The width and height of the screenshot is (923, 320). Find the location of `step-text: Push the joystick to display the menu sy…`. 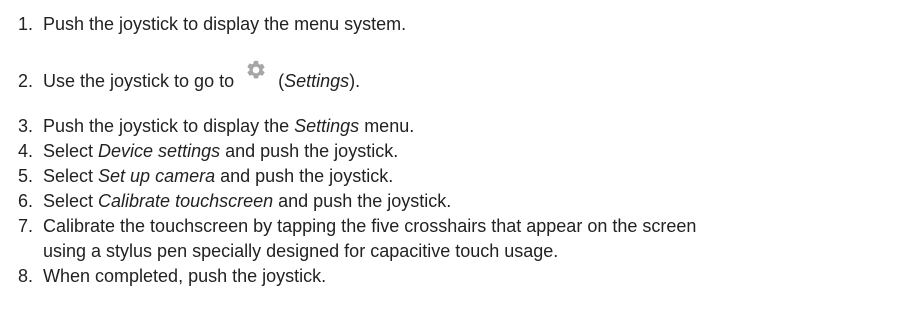

step-text: Push the joystick to display the menu sy… is located at coordinates (225, 24).